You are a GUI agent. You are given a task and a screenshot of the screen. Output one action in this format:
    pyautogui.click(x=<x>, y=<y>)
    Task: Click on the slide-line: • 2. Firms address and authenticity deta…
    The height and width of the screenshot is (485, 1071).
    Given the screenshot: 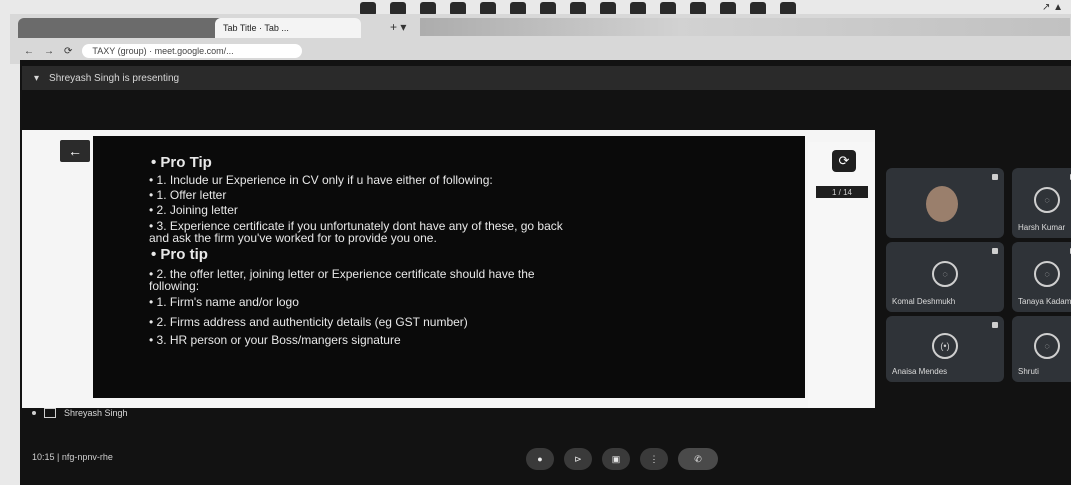 What is the action you would take?
    pyautogui.click(x=308, y=322)
    